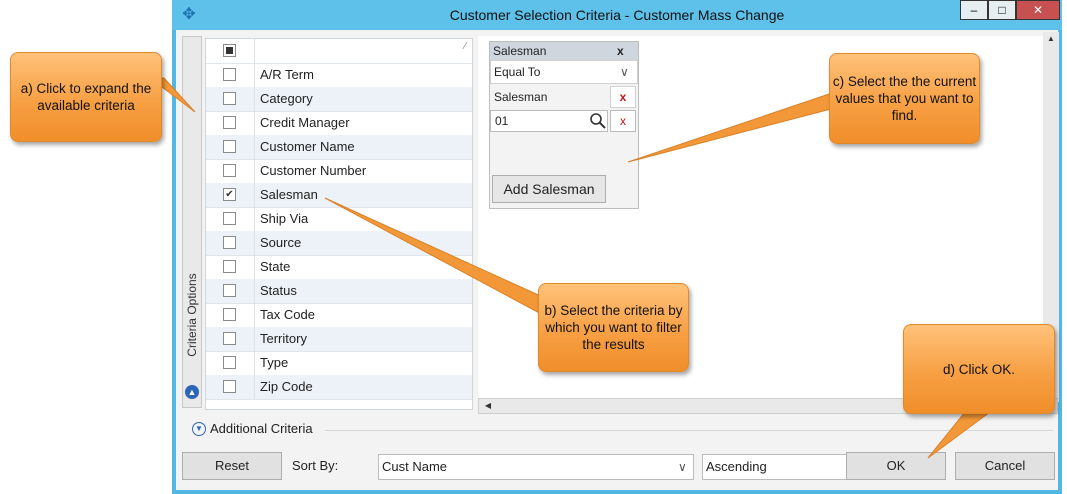 This screenshot has width=1067, height=494. Describe the element at coordinates (959, 435) in the screenshot. I see `callout-d-pointer` at that location.